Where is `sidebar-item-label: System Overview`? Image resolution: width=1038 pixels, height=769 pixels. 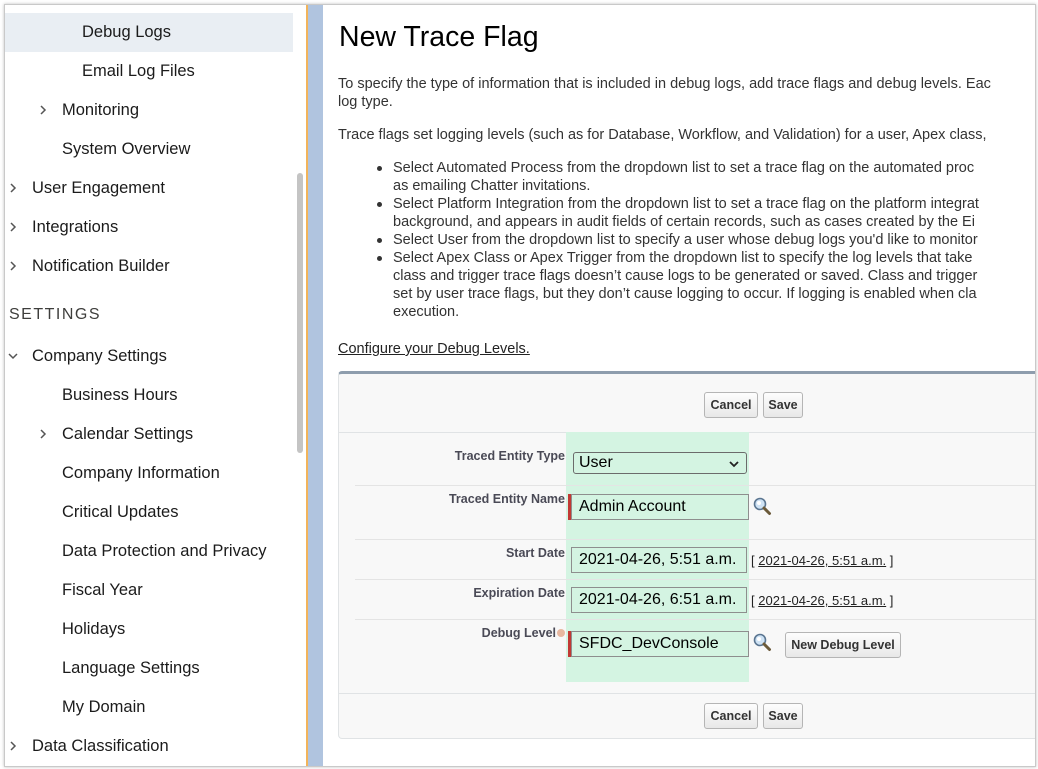
sidebar-item-label: System Overview is located at coordinates (126, 149).